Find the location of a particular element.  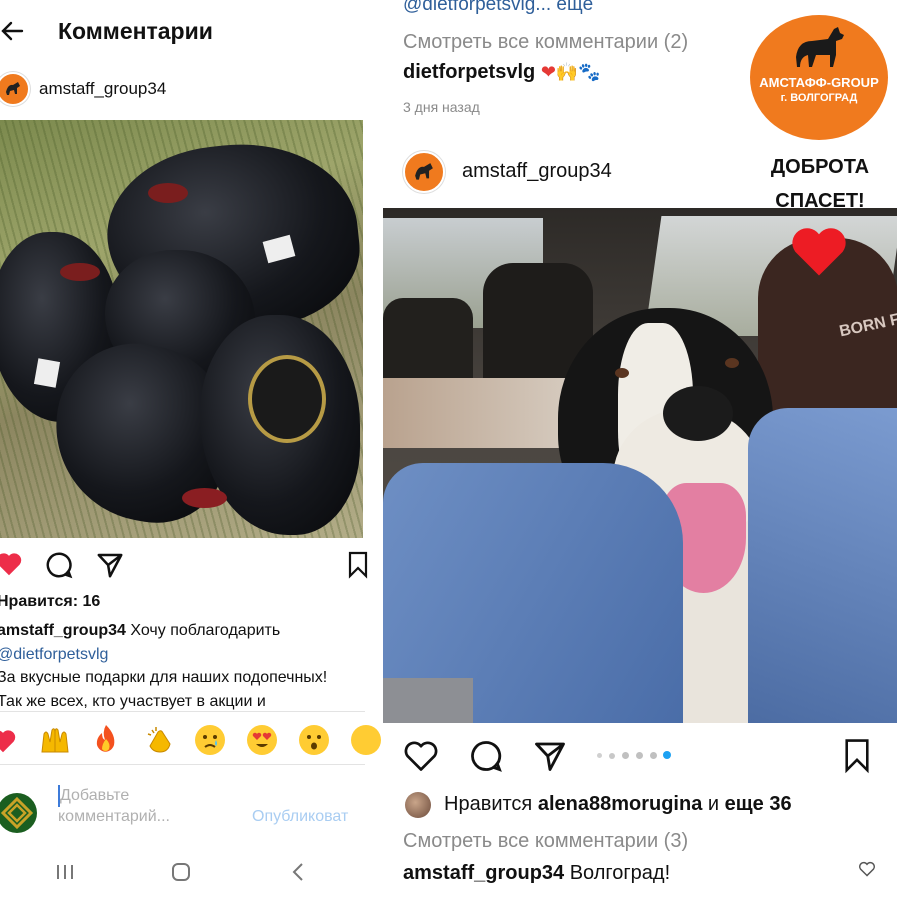

caption-line: За вкусные подарки для наших подопечных! is located at coordinates (164, 677).